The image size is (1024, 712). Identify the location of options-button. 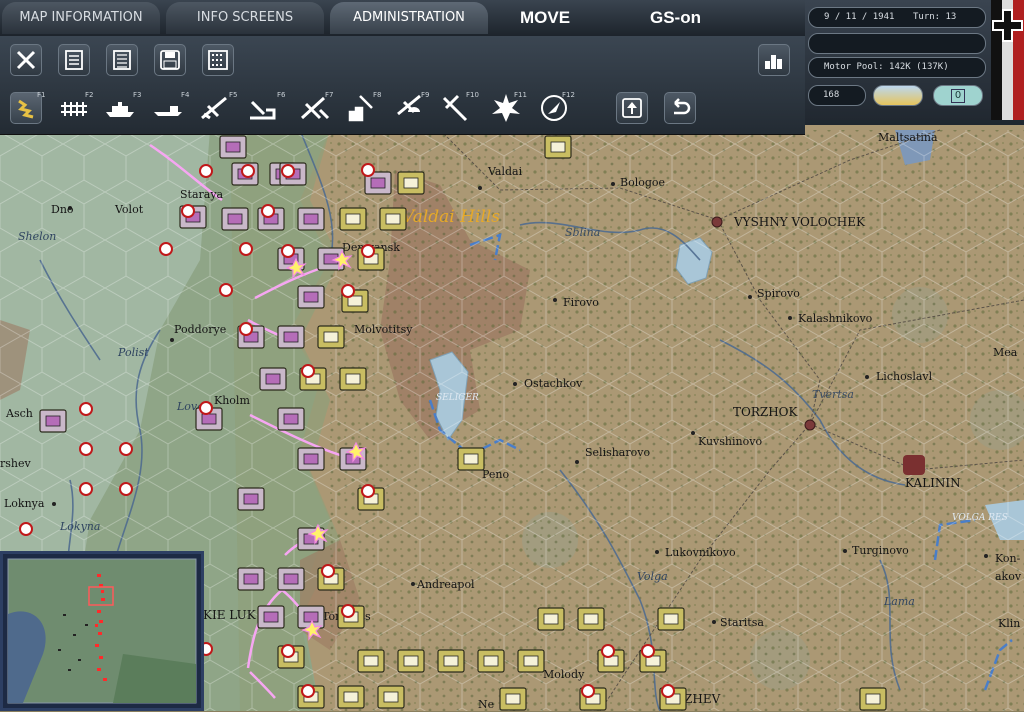
(218, 60).